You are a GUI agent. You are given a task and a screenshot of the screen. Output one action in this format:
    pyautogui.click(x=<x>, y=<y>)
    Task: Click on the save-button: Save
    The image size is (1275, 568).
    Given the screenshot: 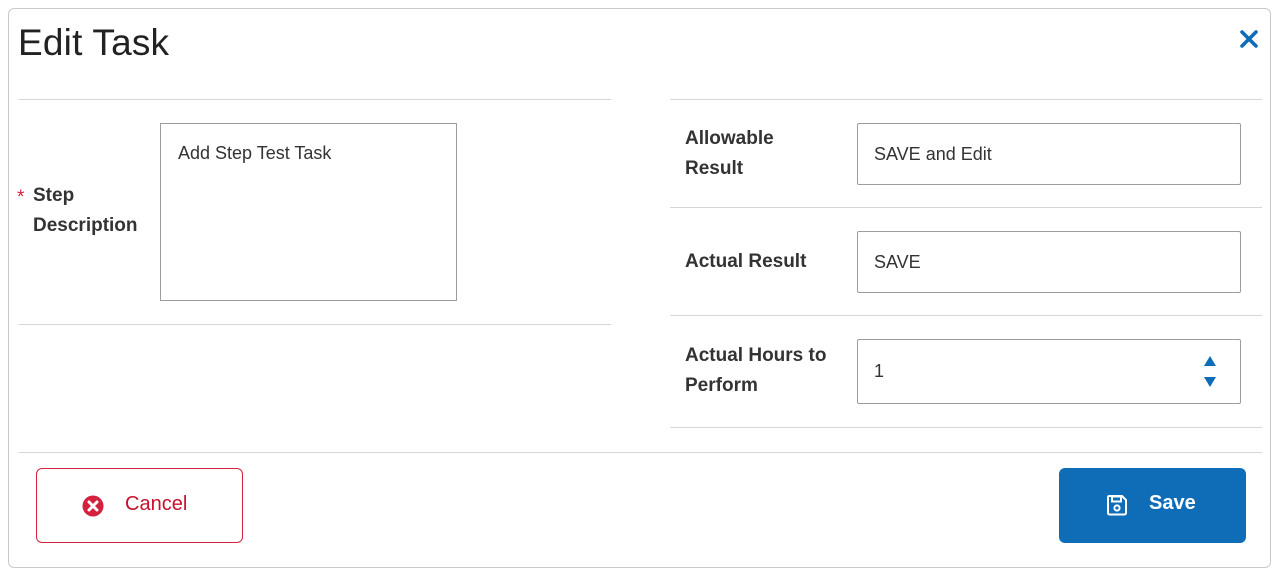 What is the action you would take?
    pyautogui.click(x=1152, y=505)
    